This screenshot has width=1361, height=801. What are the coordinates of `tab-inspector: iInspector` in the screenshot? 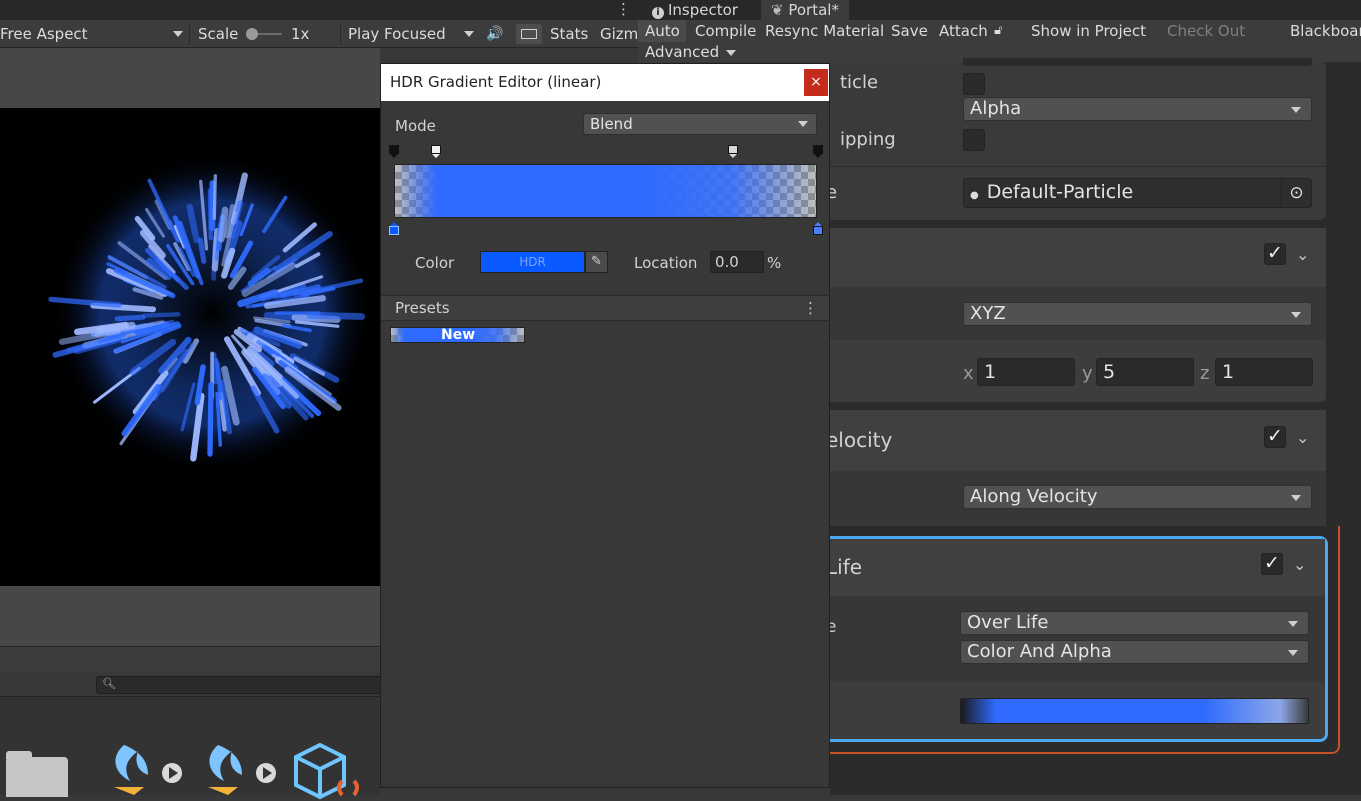 It's located at (695, 10).